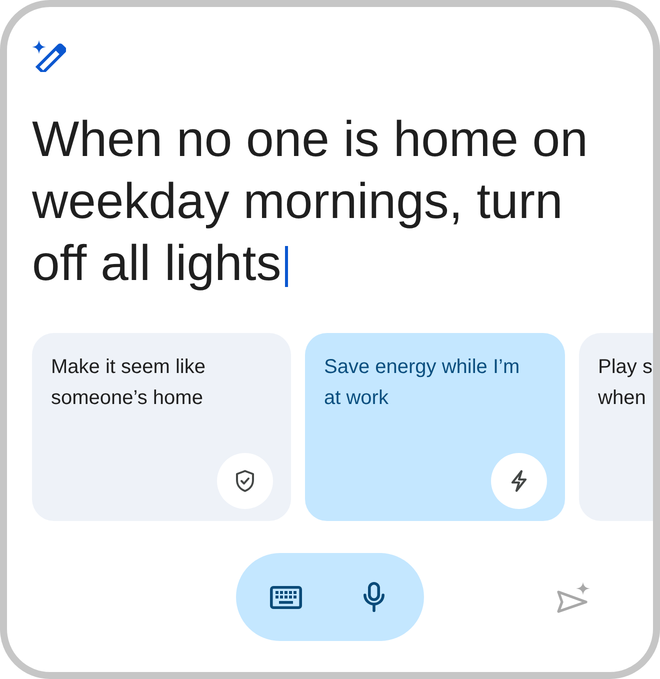 Image resolution: width=660 pixels, height=679 pixels. What do you see at coordinates (286, 597) in the screenshot?
I see `keyboard-icon` at bounding box center [286, 597].